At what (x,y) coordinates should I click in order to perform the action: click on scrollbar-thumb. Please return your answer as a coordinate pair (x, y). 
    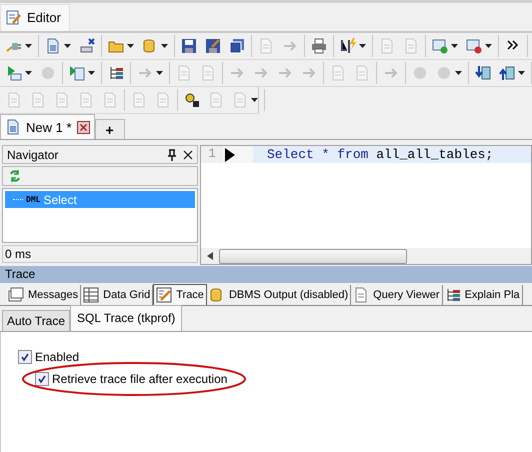
    Looking at the image, I should click on (313, 256).